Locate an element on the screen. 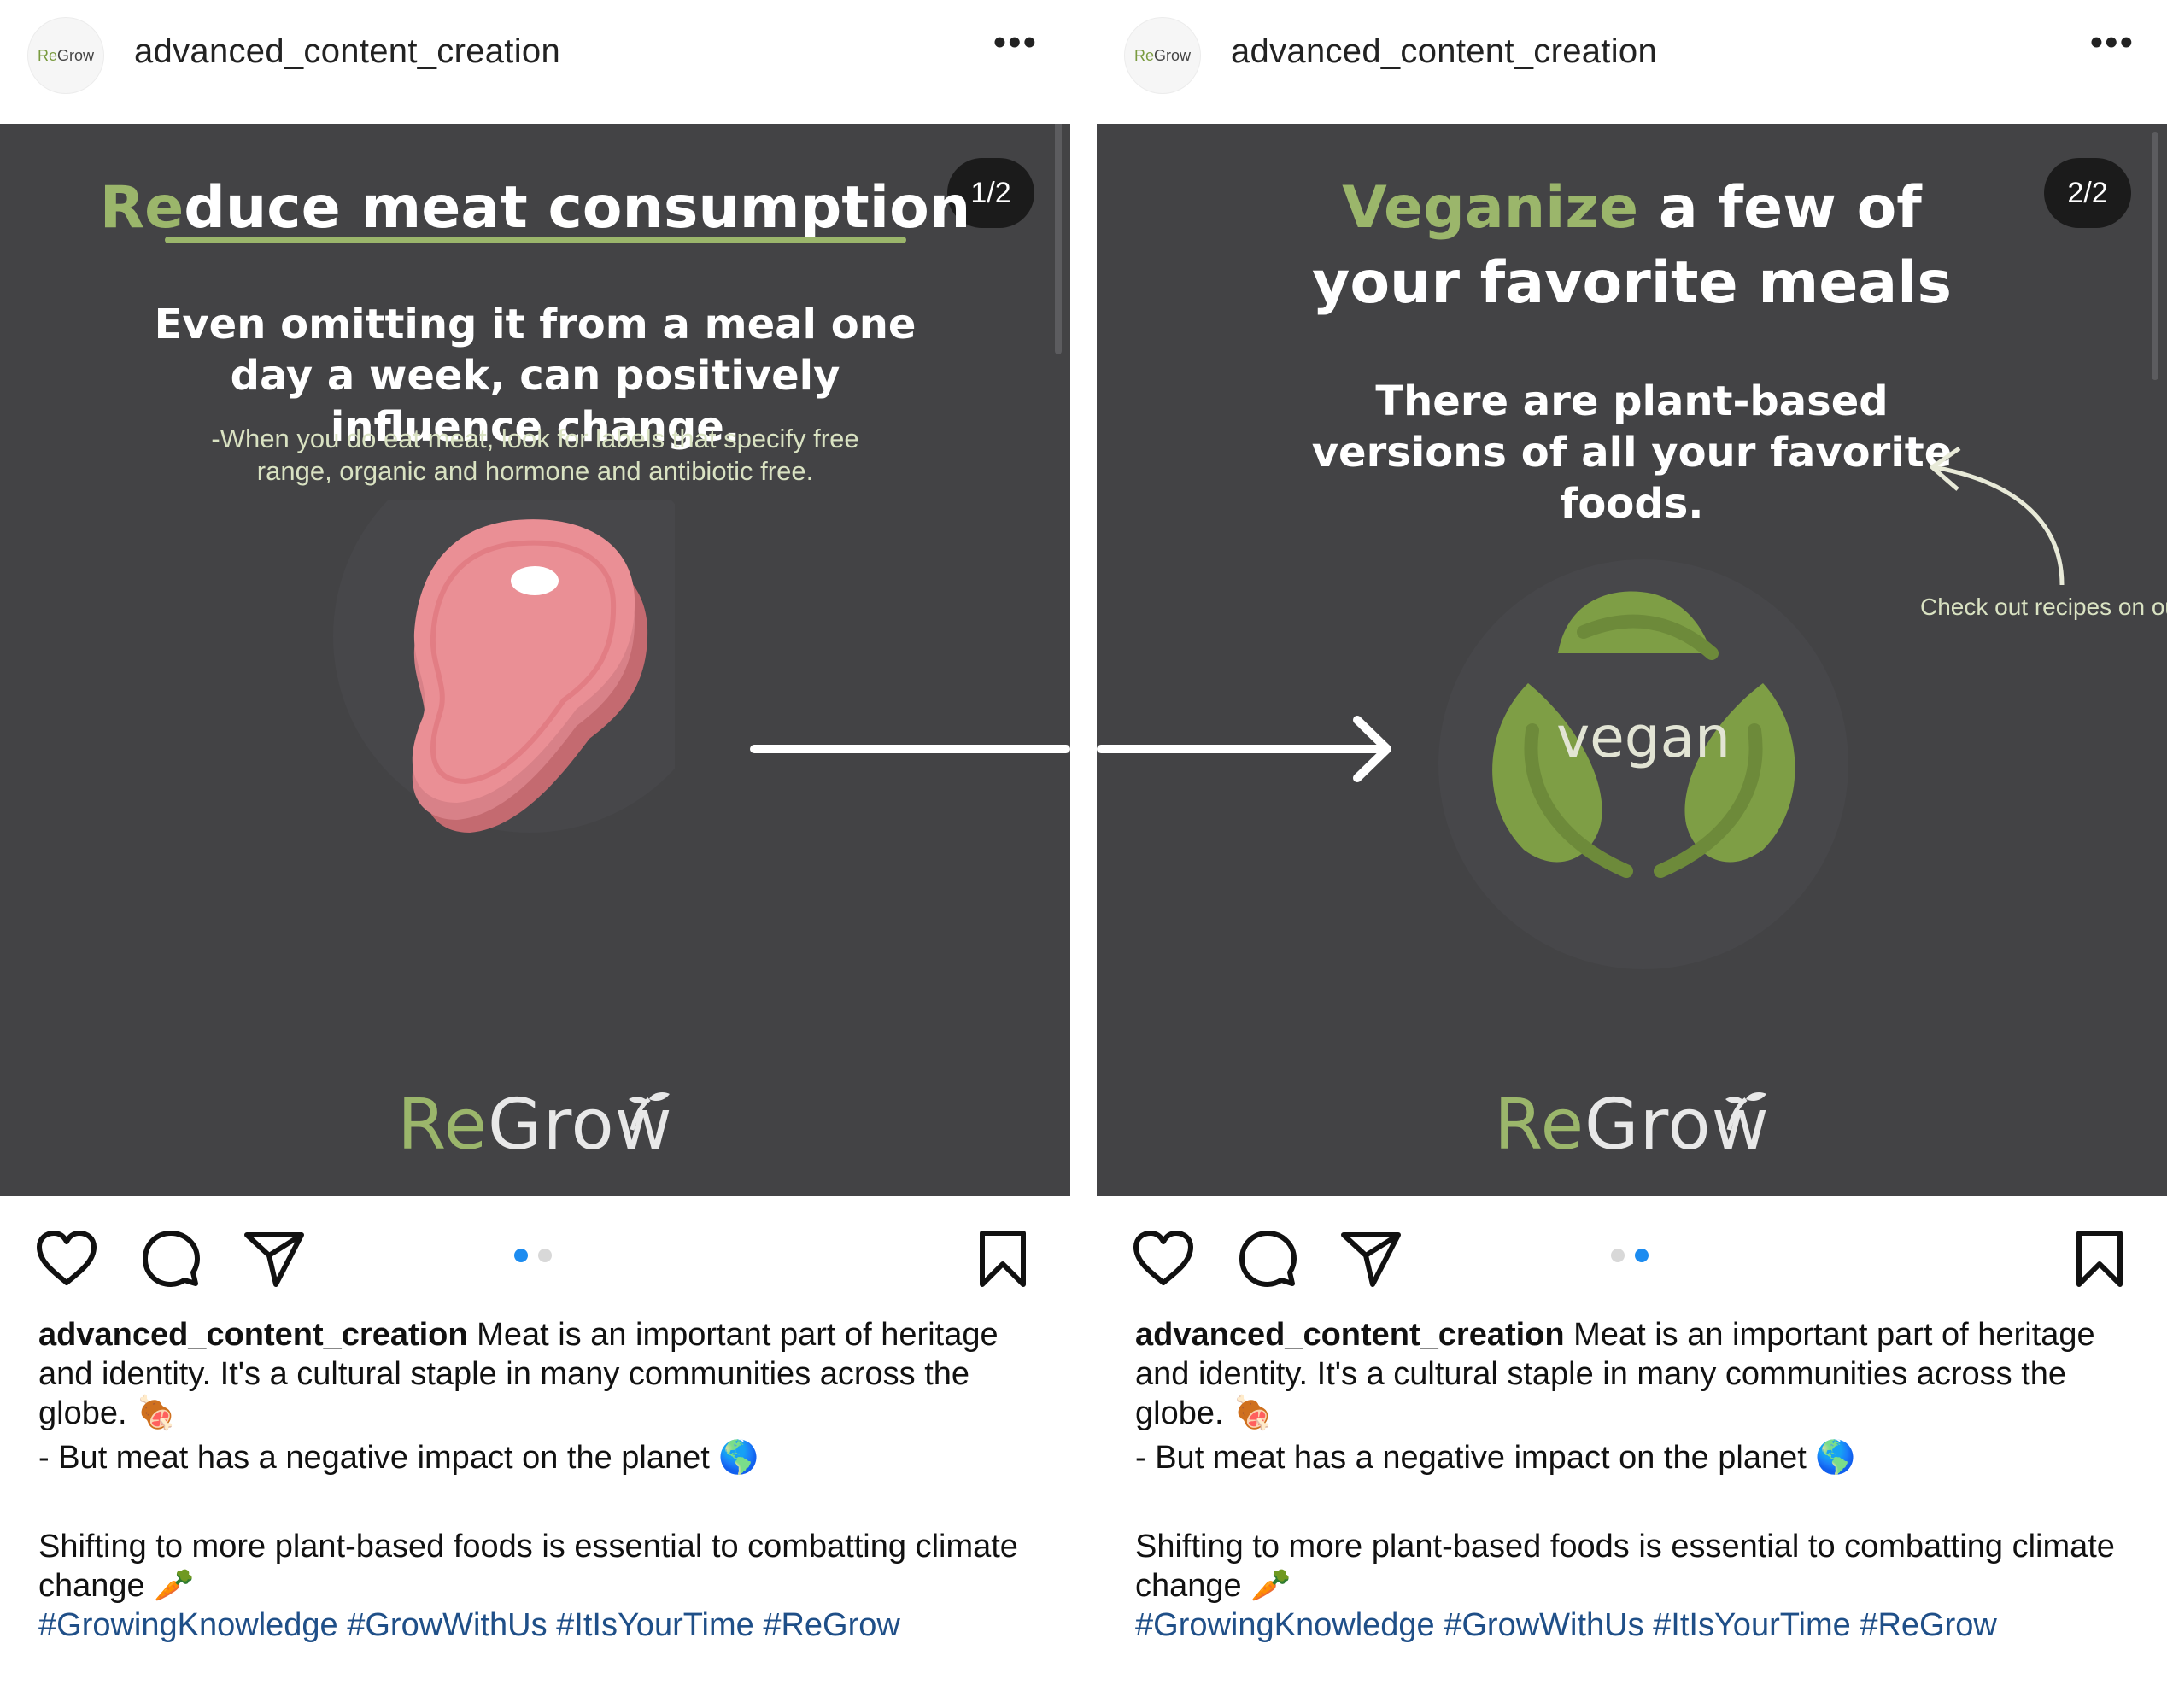 The width and height of the screenshot is (2167, 1708). headline-rest: duce meat consumption is located at coordinates (577, 208).